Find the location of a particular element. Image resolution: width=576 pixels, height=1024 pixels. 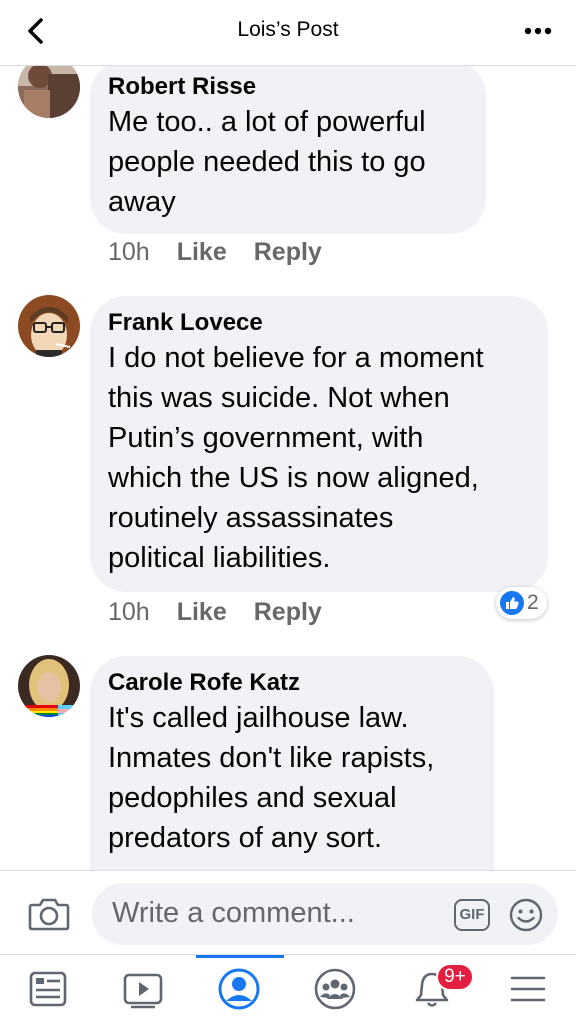

video-play-icon is located at coordinates (143, 991).